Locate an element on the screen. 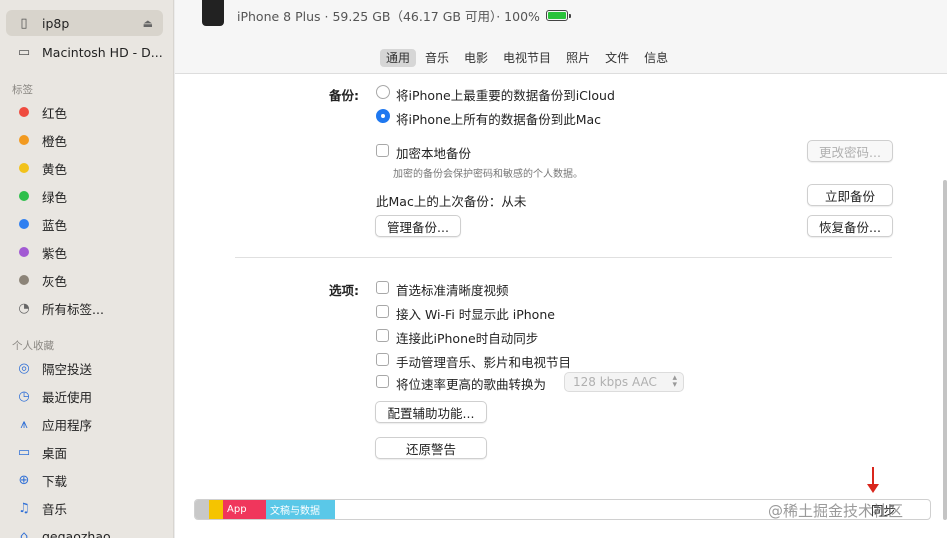  desktop-icon: ▭ is located at coordinates (24, 452).